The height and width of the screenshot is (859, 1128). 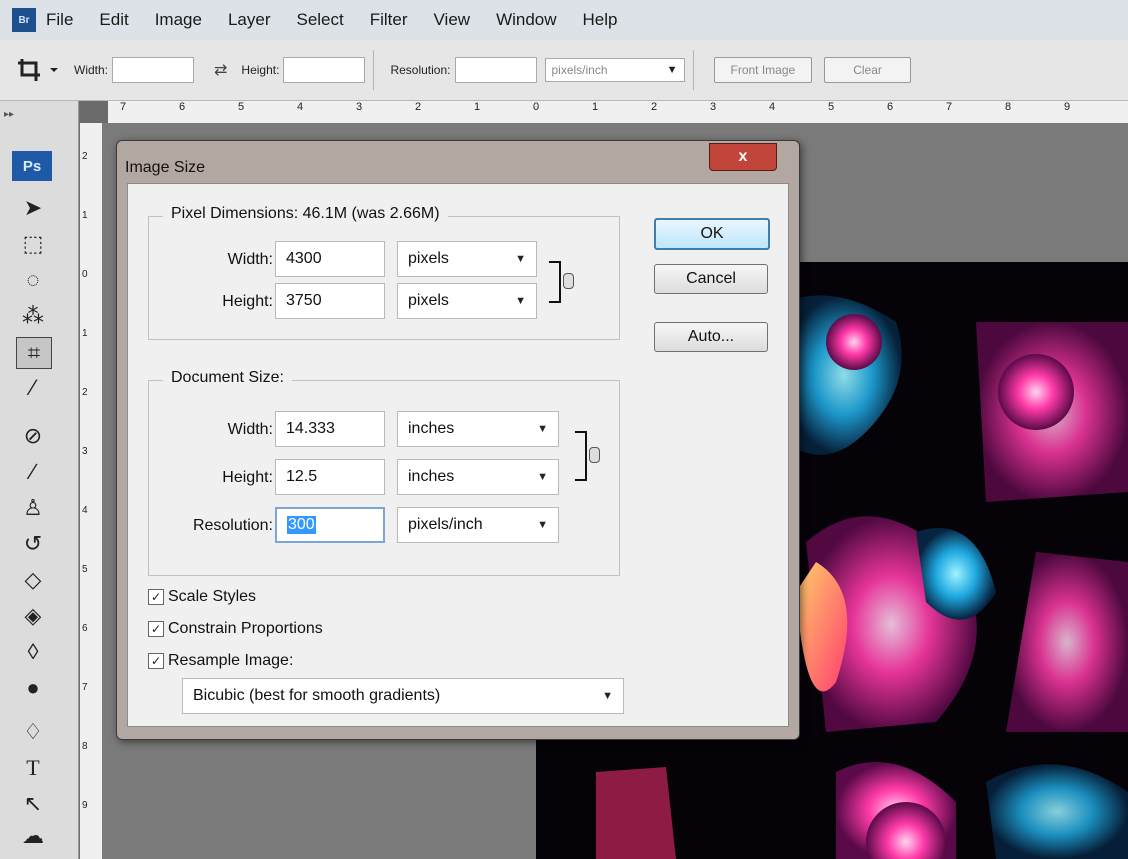 What do you see at coordinates (247, 301) in the screenshot?
I see `pixel-height-label: Height:` at bounding box center [247, 301].